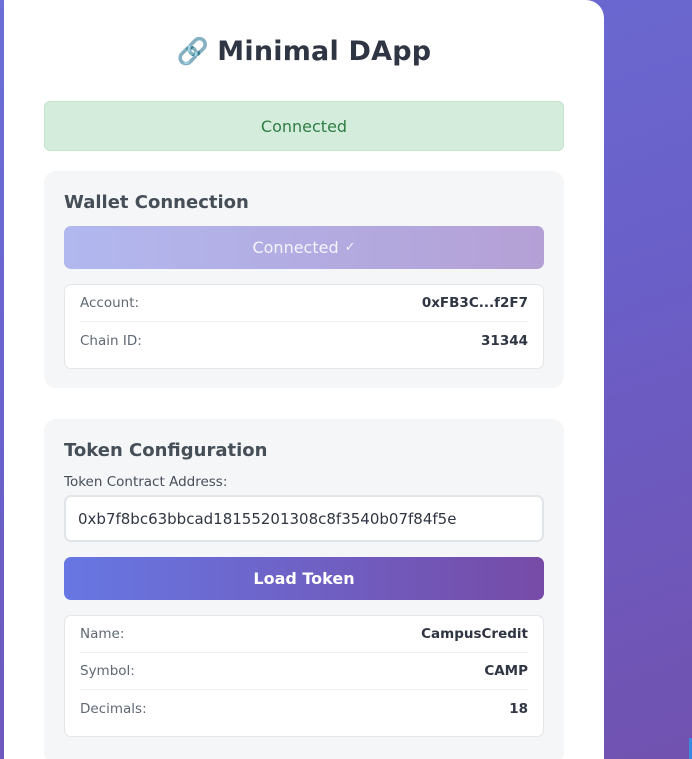 This screenshot has width=692, height=759. I want to click on chain-id-value: 31344, so click(504, 340).